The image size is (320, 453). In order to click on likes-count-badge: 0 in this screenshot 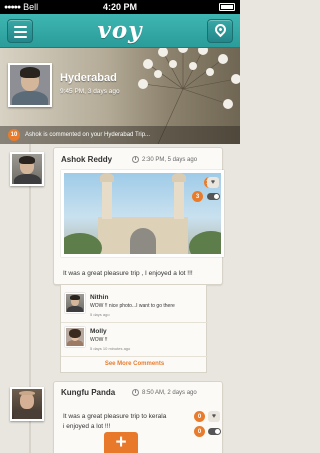, I will do `click(199, 416)`.